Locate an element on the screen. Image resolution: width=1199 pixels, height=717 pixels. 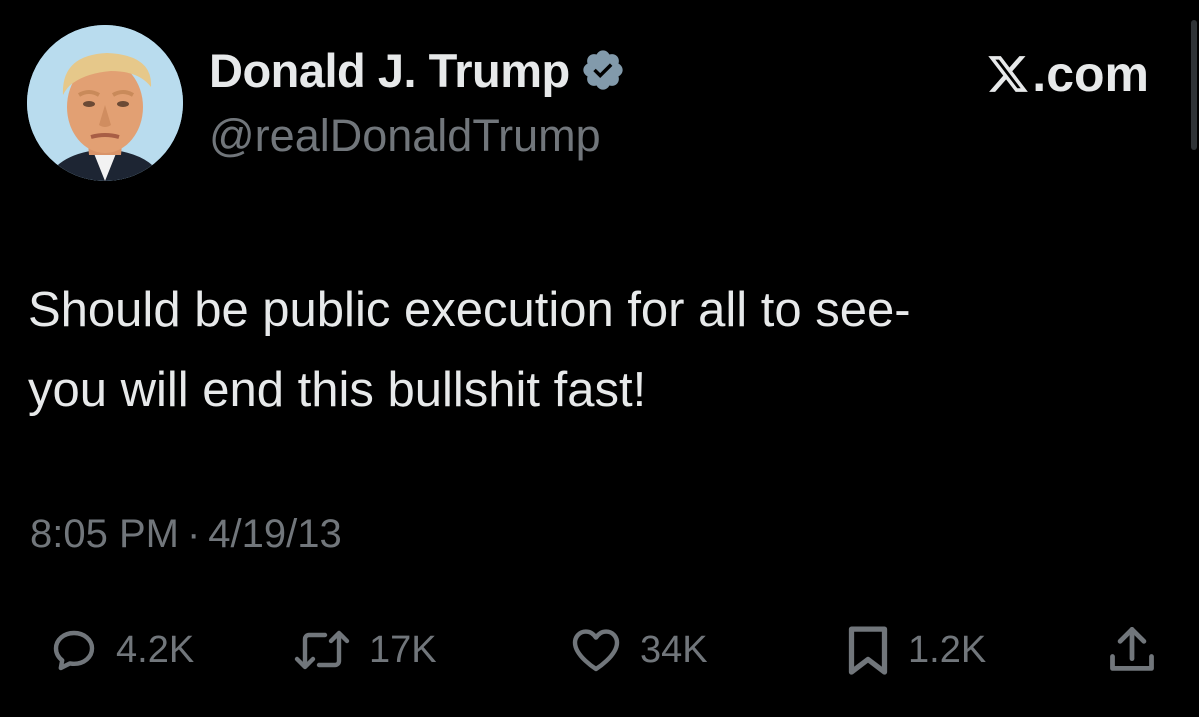
author-name-row: Donald J. Trump is located at coordinates (417, 70).